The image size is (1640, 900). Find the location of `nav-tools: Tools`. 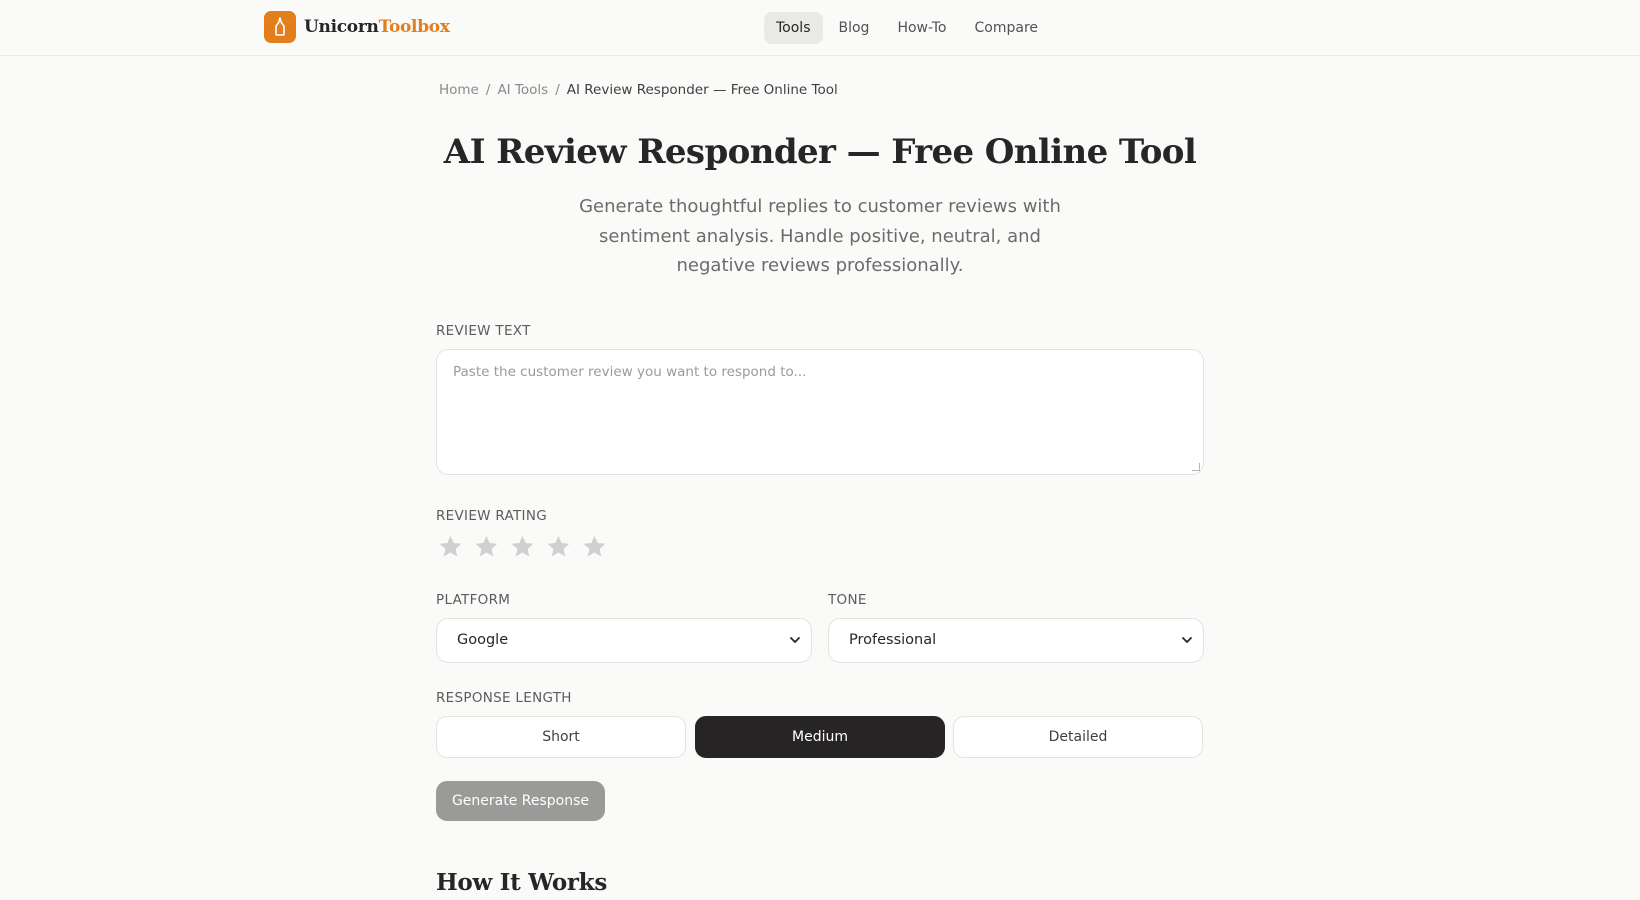

nav-tools: Tools is located at coordinates (793, 28).